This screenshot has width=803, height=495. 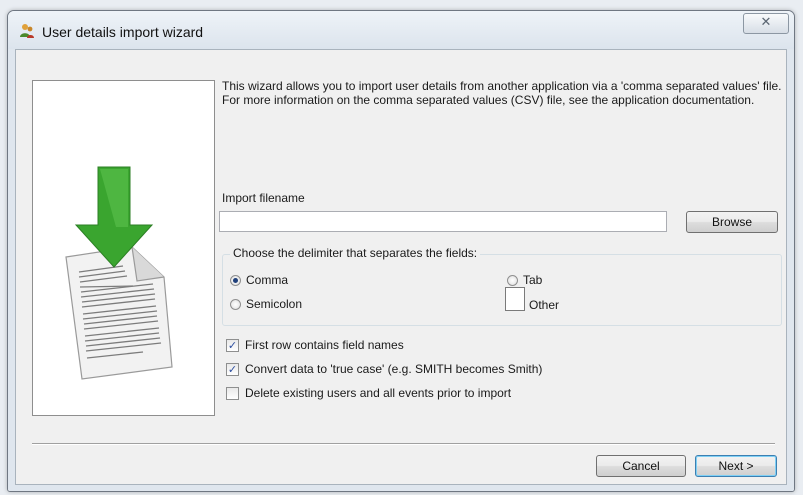 I want to click on radio-tab: Tab, so click(x=524, y=280).